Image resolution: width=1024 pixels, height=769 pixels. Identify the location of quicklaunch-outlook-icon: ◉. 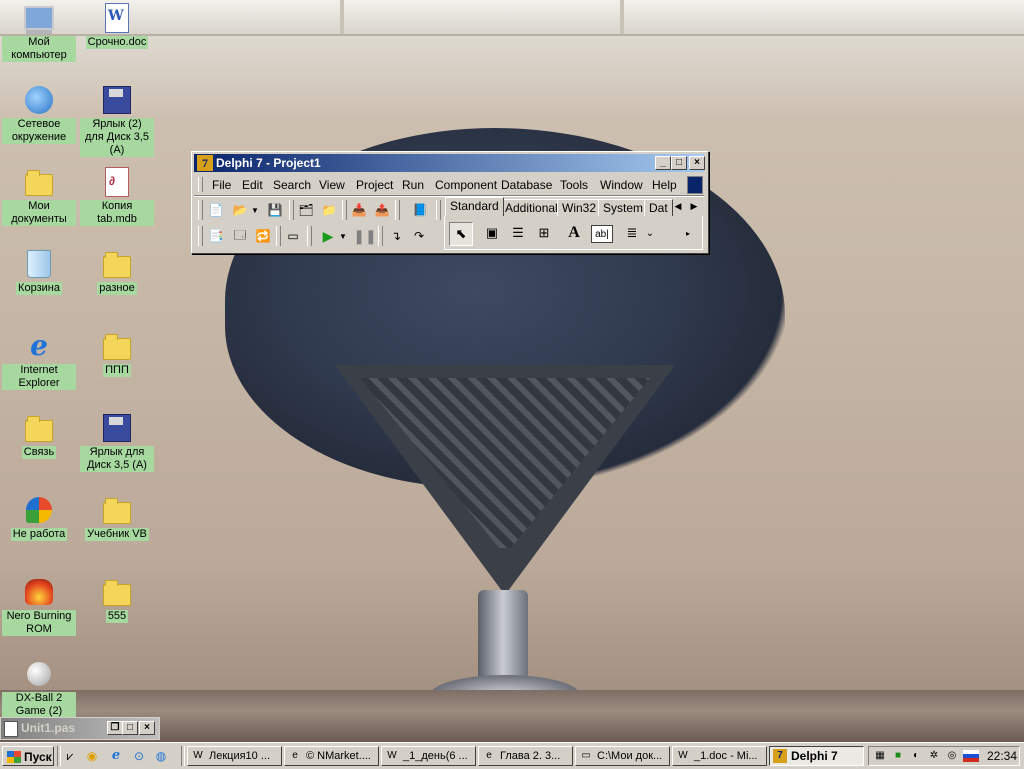
(92, 756).